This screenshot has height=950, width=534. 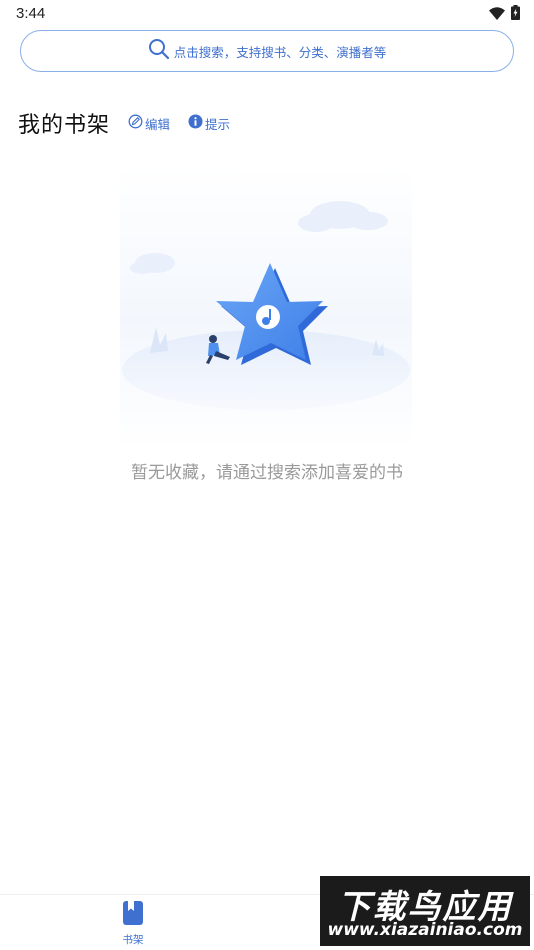 I want to click on status-icons, so click(x=504, y=14).